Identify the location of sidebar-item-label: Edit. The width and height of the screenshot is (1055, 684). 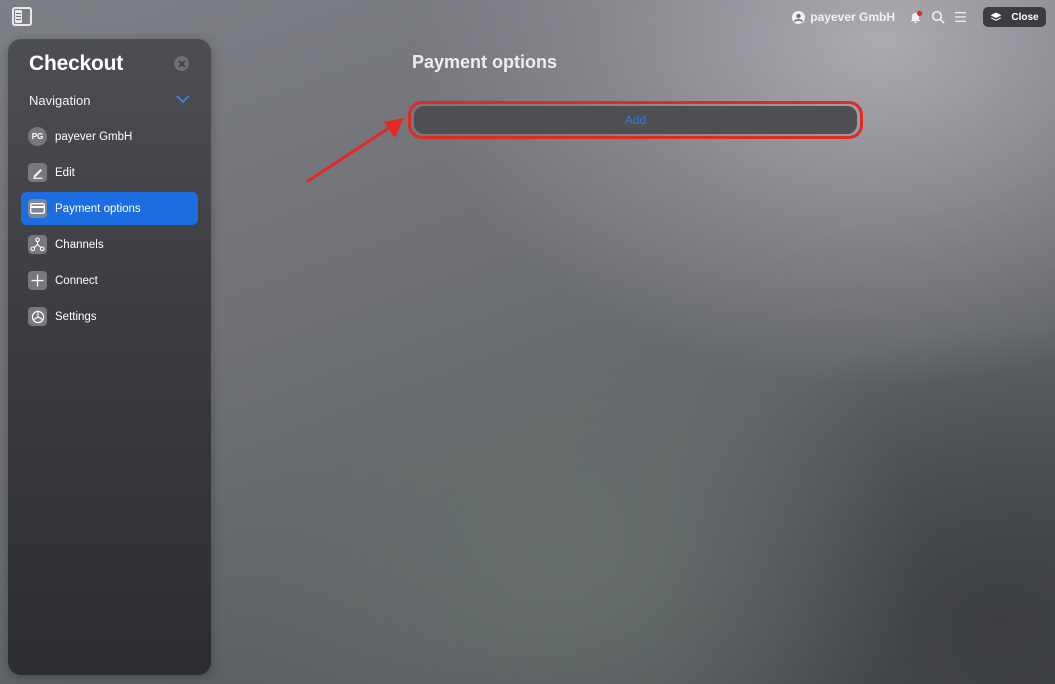
(65, 172).